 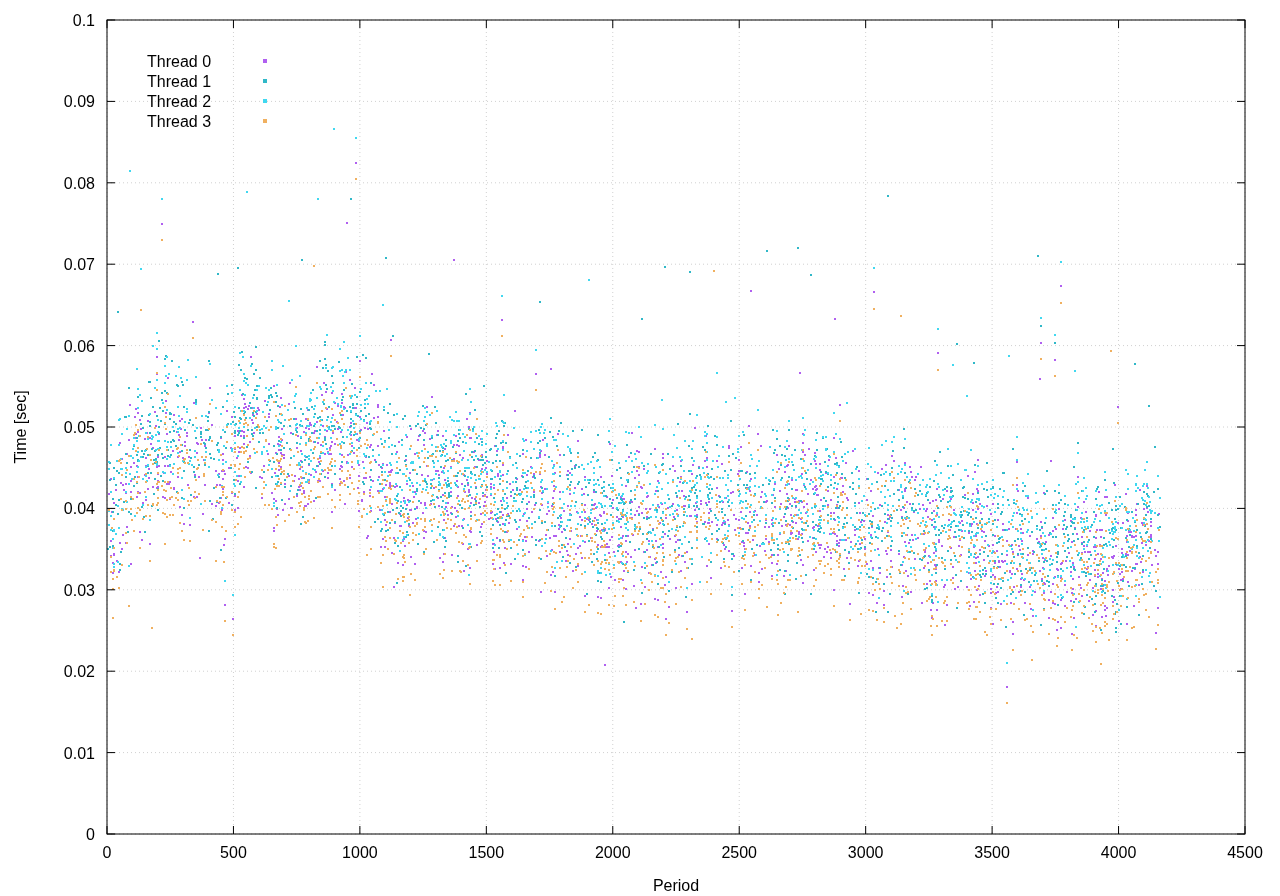 What do you see at coordinates (90, 834) in the screenshot?
I see `y-tick-label: 0` at bounding box center [90, 834].